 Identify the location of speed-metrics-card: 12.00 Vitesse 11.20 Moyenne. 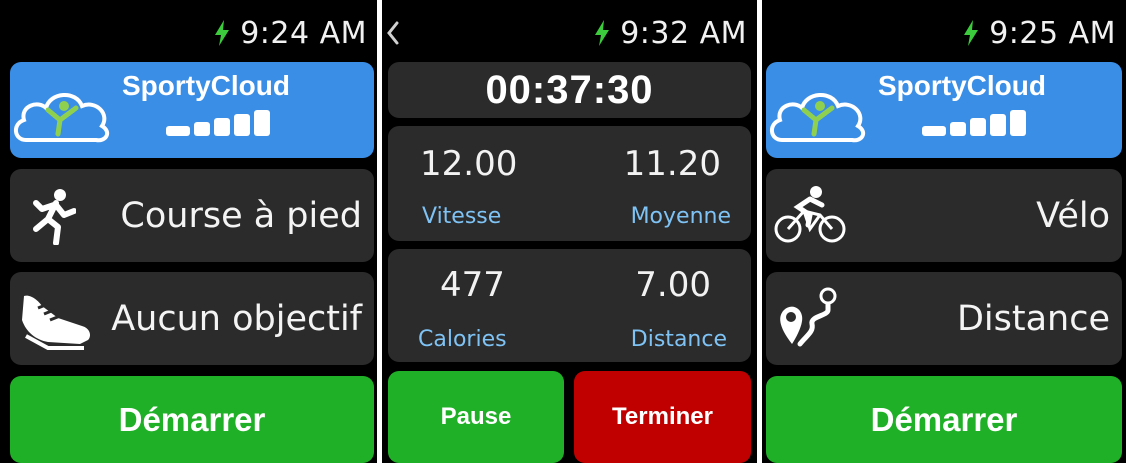
(569, 183).